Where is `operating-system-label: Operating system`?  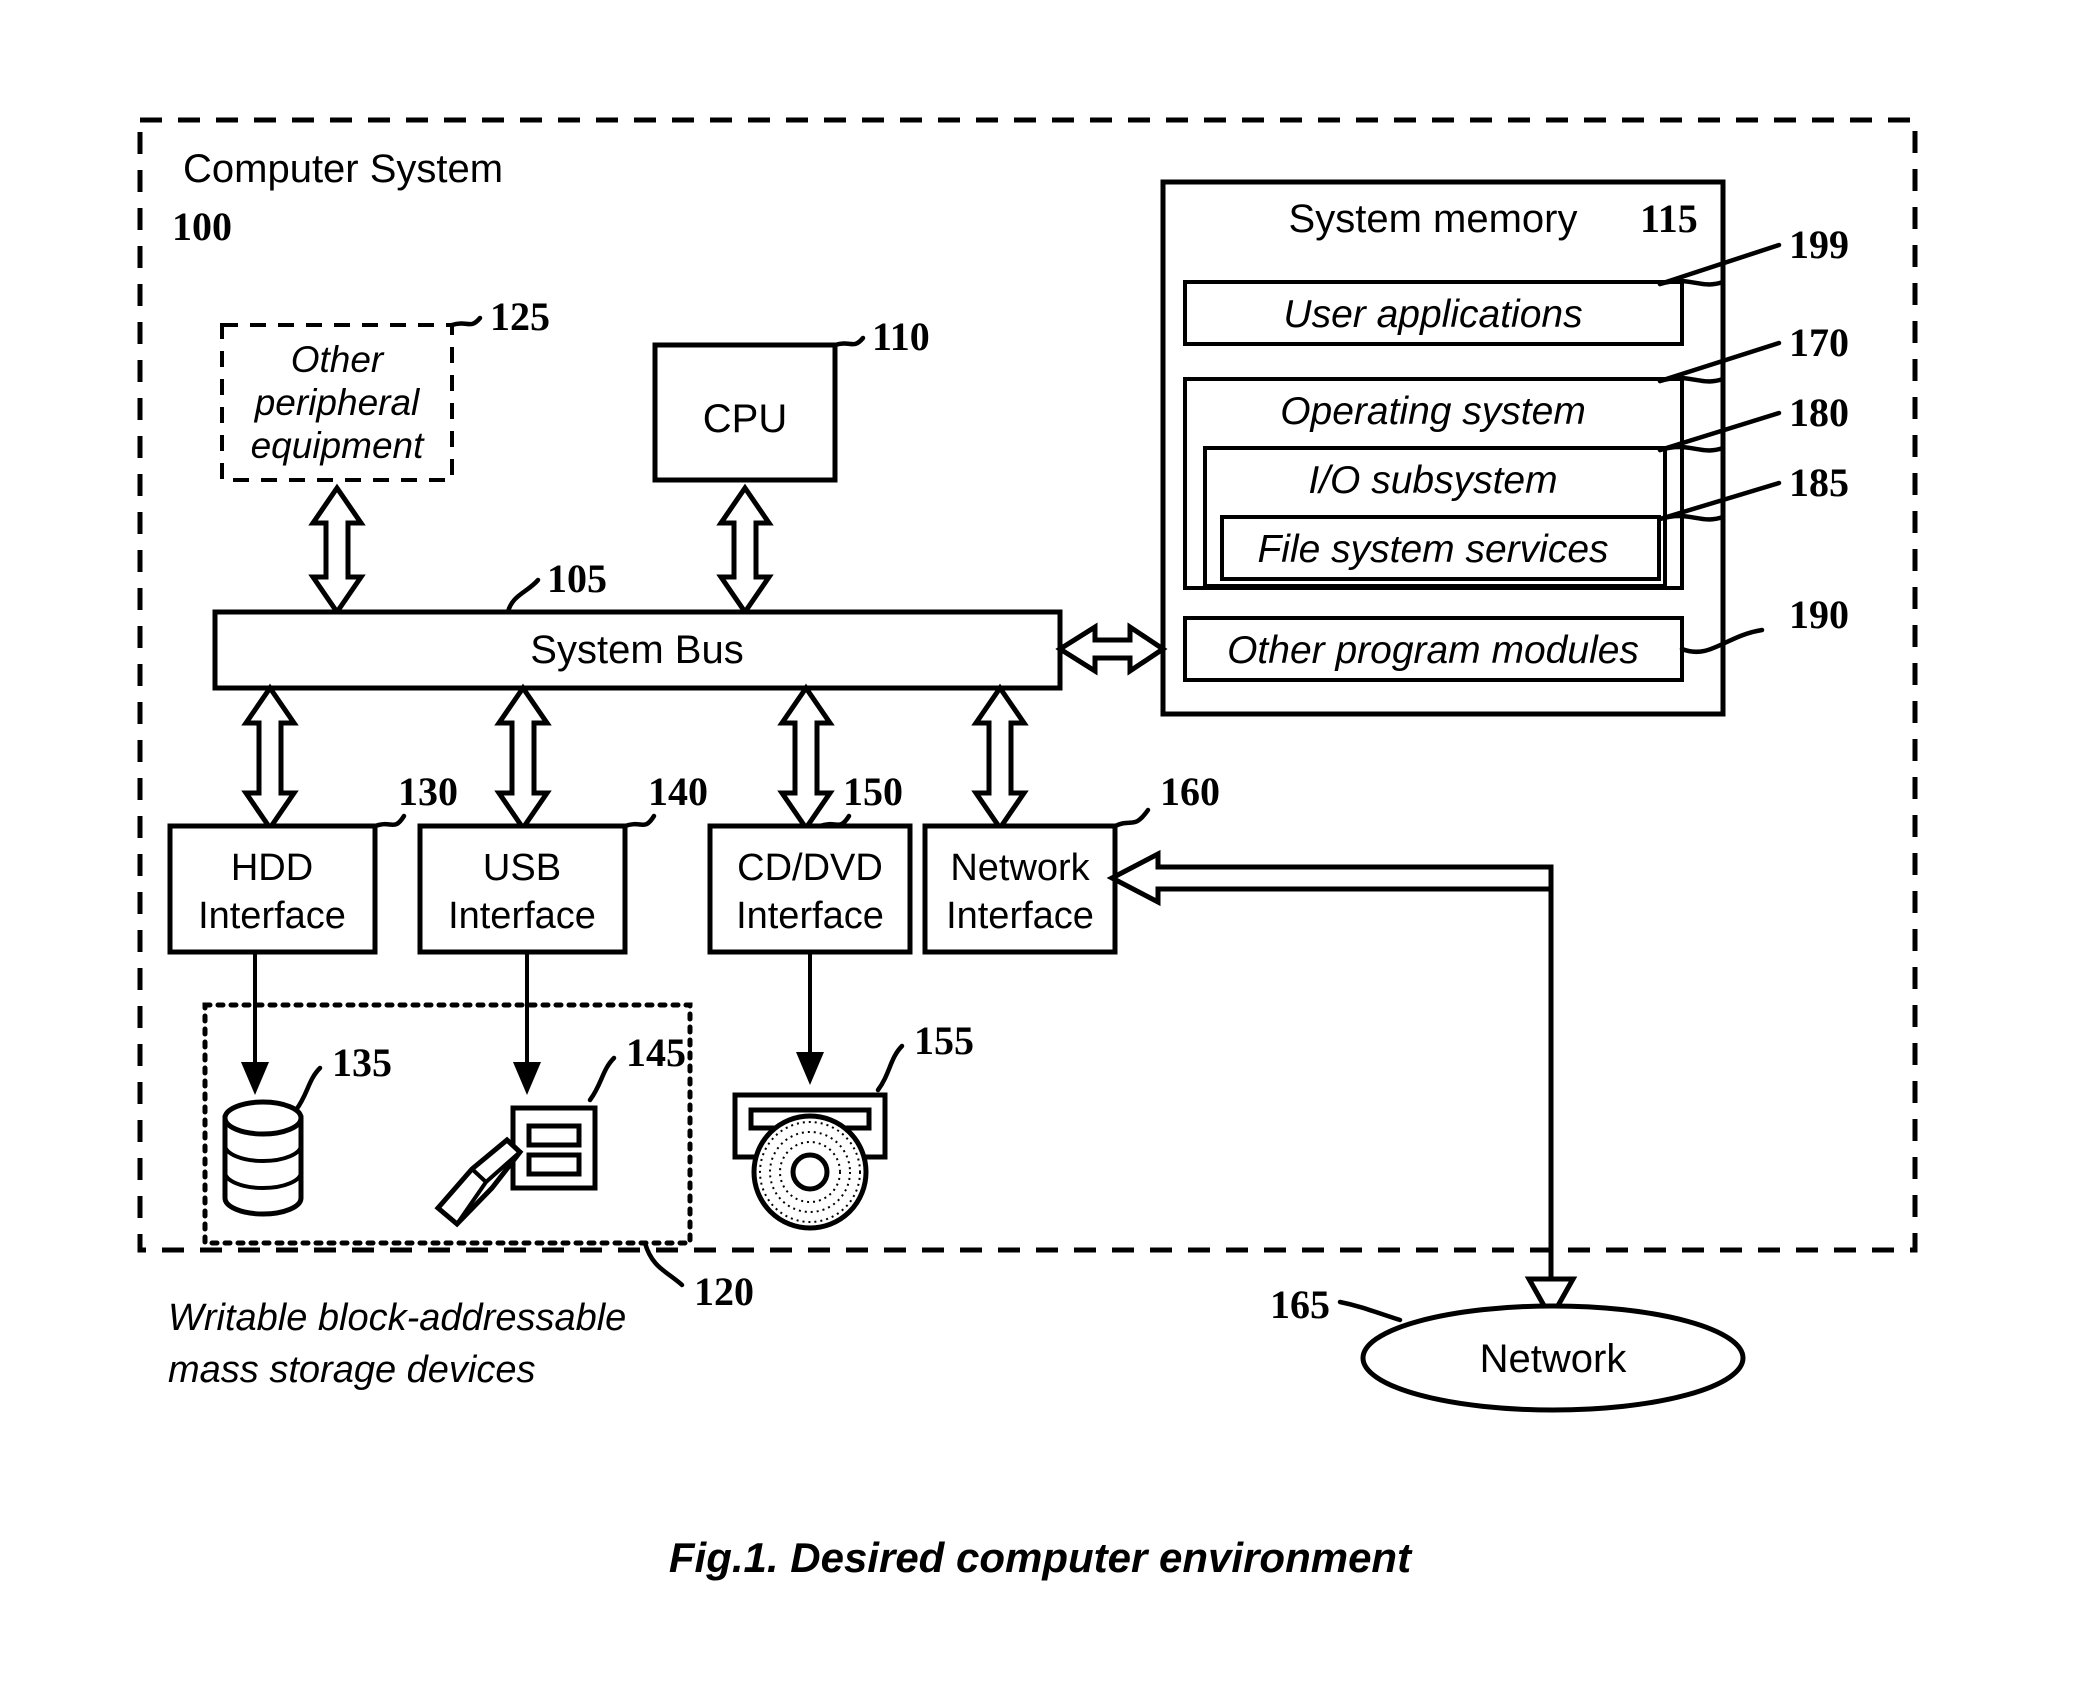 operating-system-label: Operating system is located at coordinates (1433, 411).